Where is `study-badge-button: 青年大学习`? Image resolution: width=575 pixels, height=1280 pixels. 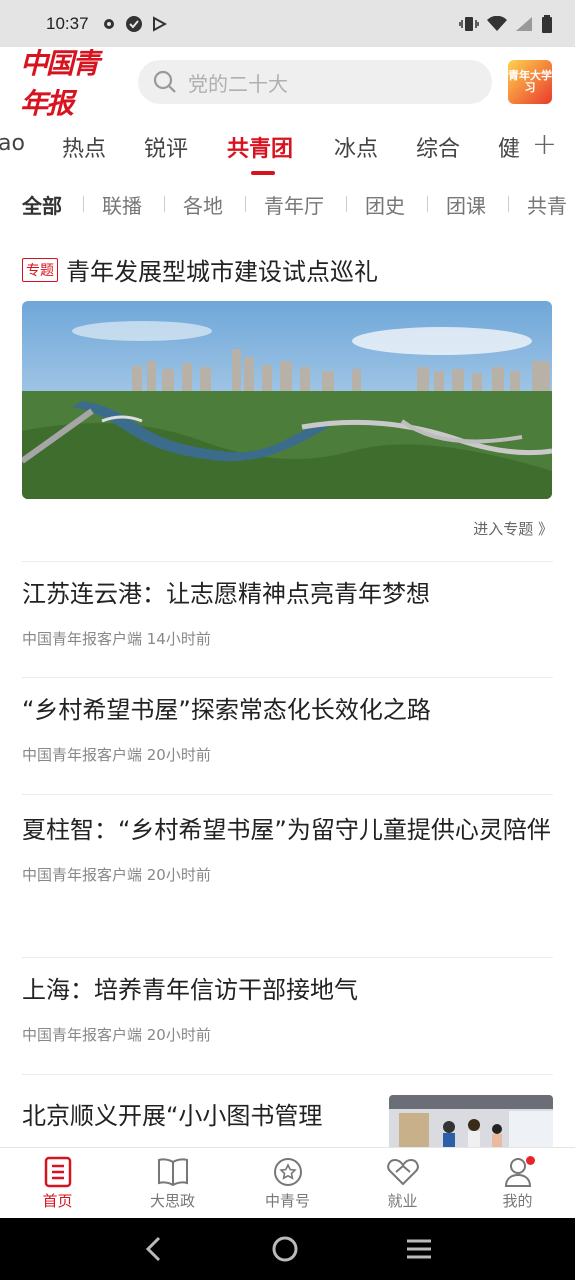
study-badge-button: 青年大学习 is located at coordinates (530, 82).